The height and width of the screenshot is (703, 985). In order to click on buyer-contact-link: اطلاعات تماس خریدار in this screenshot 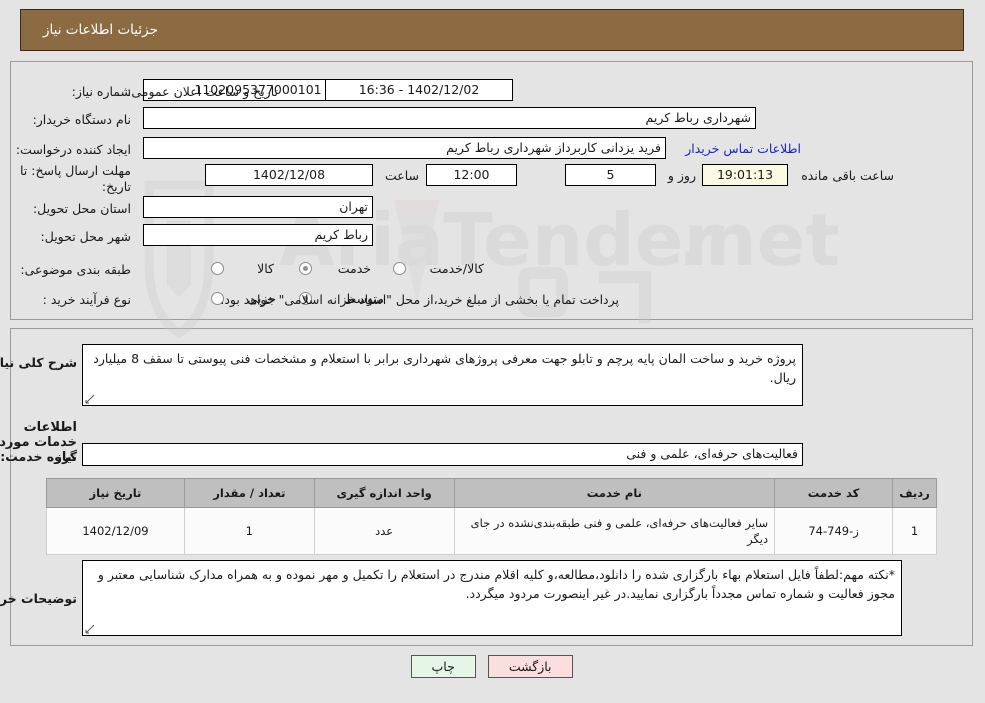, I will do `click(744, 148)`.